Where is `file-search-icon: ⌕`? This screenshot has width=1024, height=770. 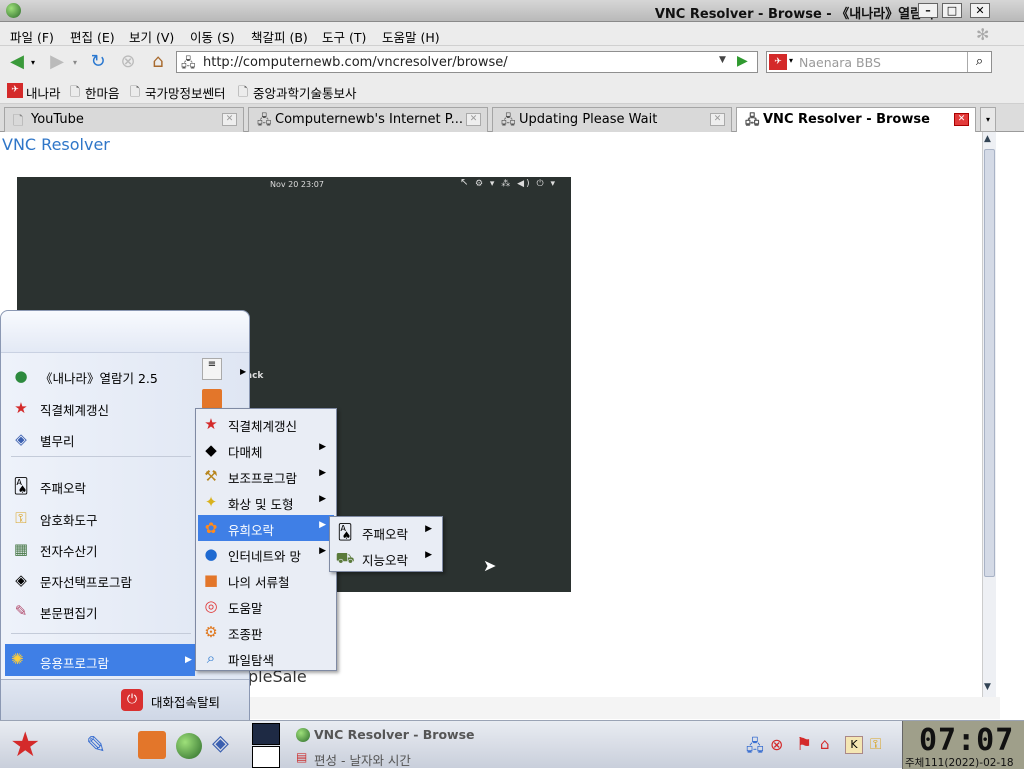 file-search-icon: ⌕ is located at coordinates (211, 658).